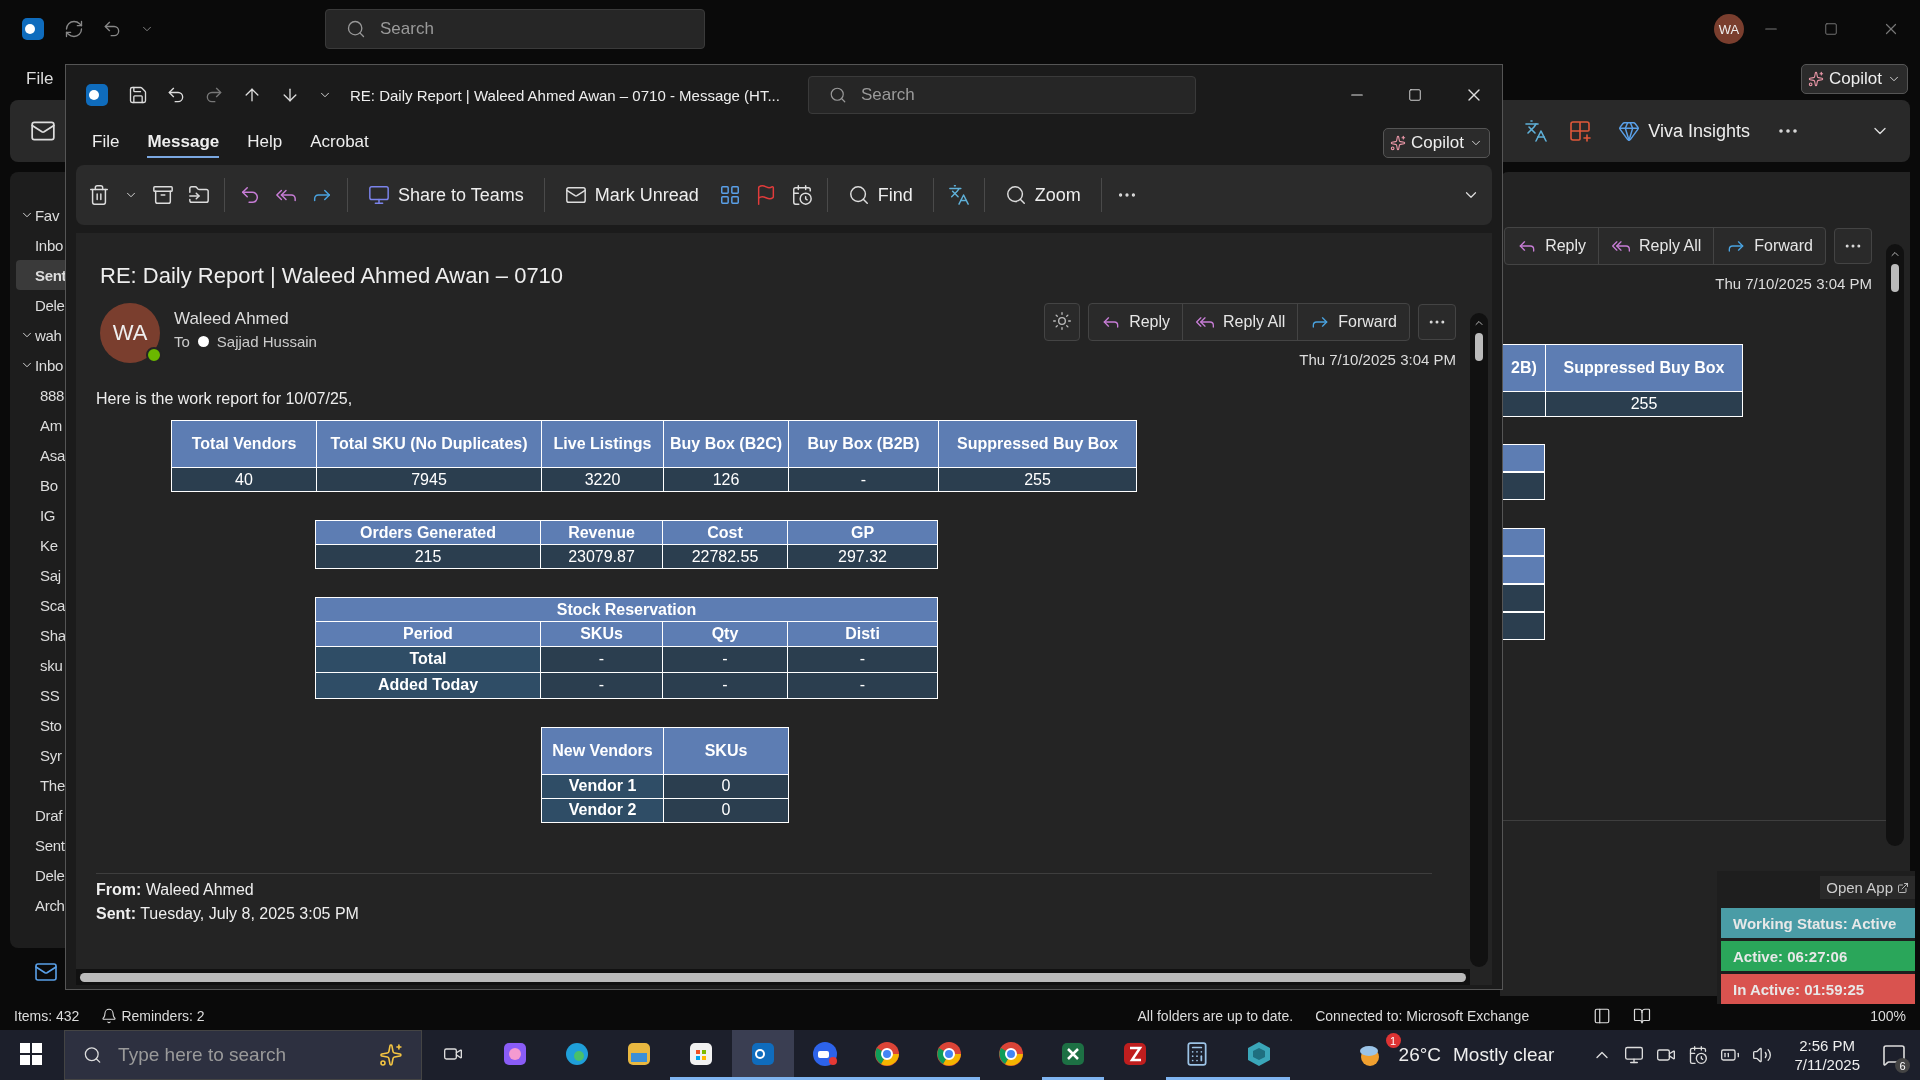 This screenshot has width=1920, height=1080. I want to click on column-header: Disti, so click(862, 634).